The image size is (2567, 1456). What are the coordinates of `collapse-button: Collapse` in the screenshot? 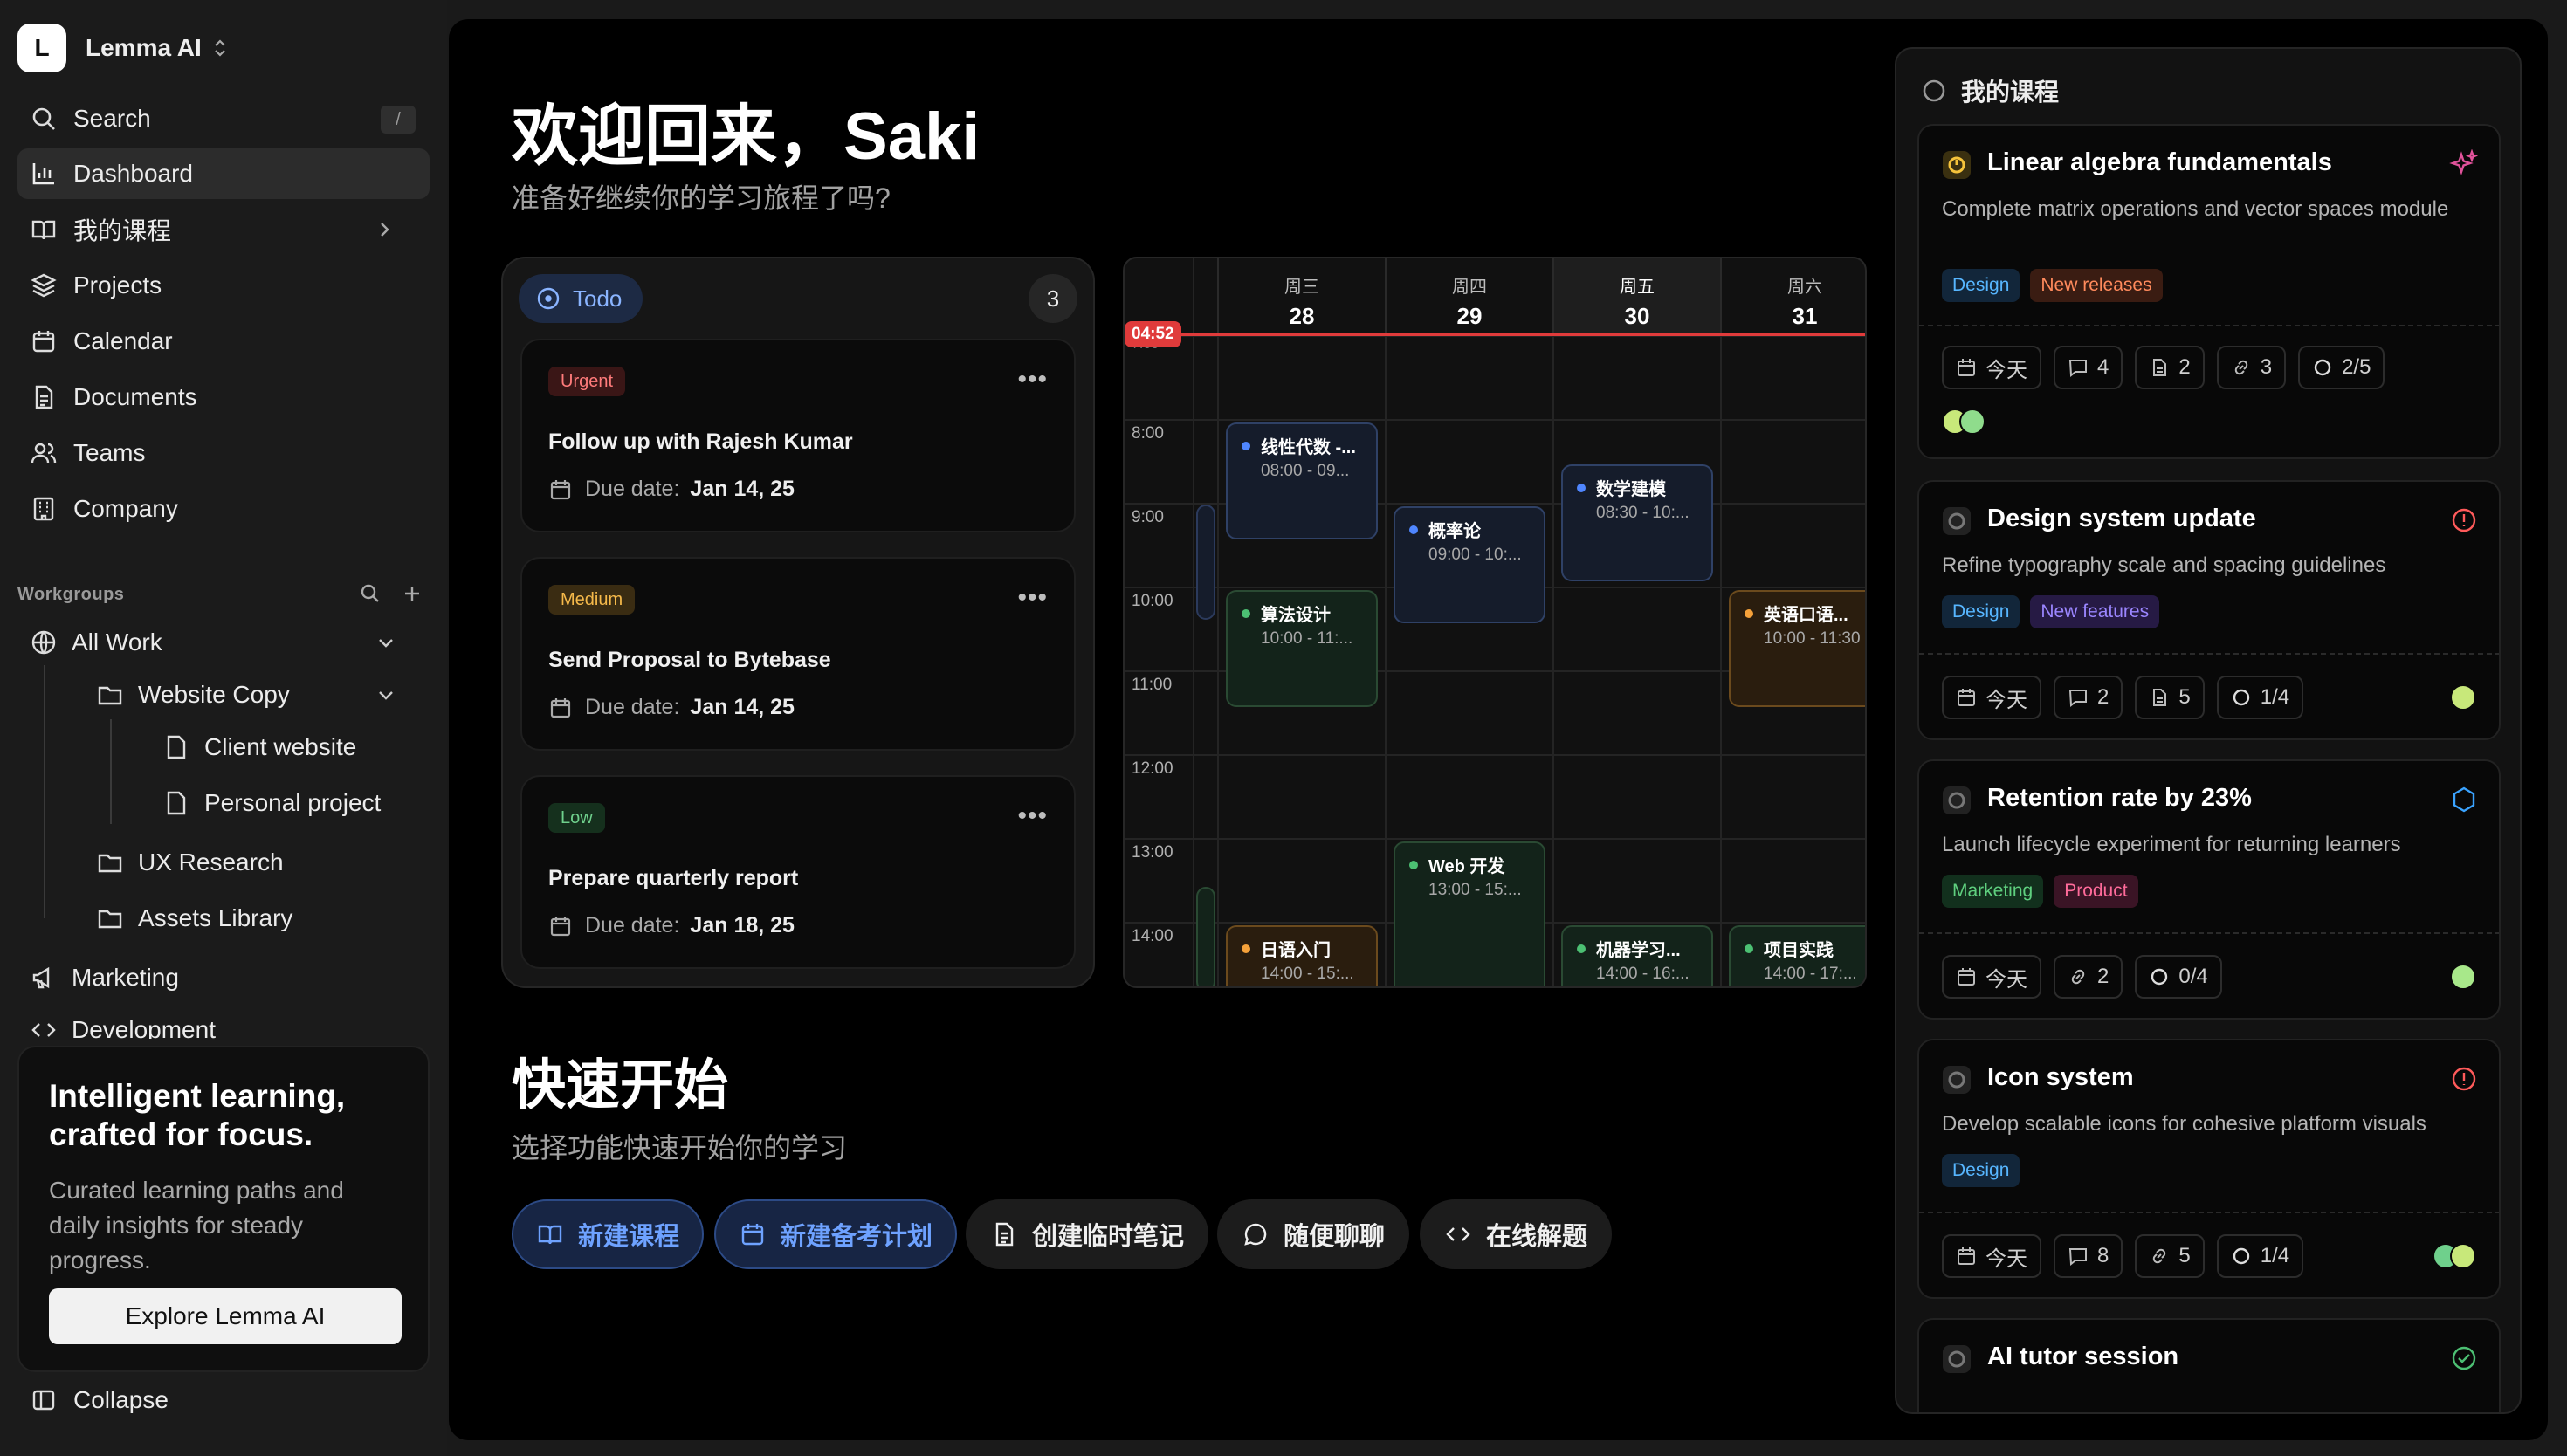 It's located at (93, 1400).